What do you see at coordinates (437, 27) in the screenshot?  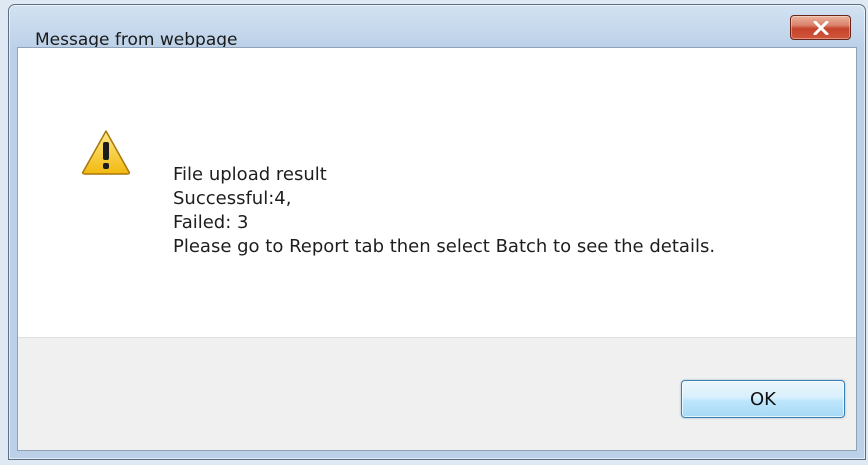 I see `title-bar: Message from webpage` at bounding box center [437, 27].